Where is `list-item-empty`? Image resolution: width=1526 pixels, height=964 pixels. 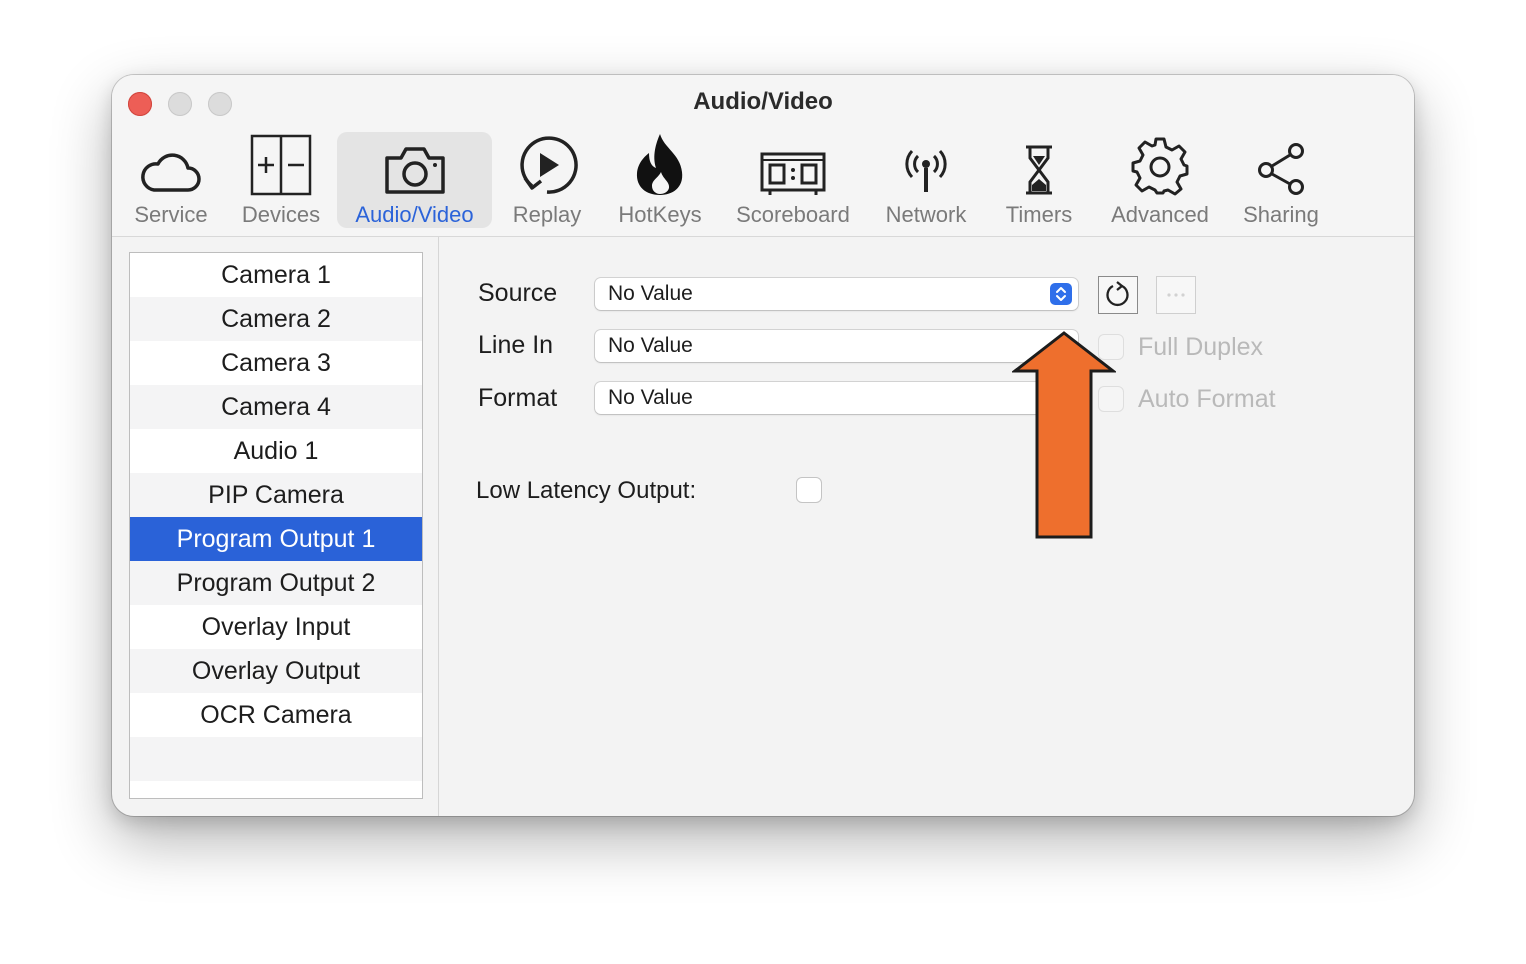
list-item-empty is located at coordinates (276, 759).